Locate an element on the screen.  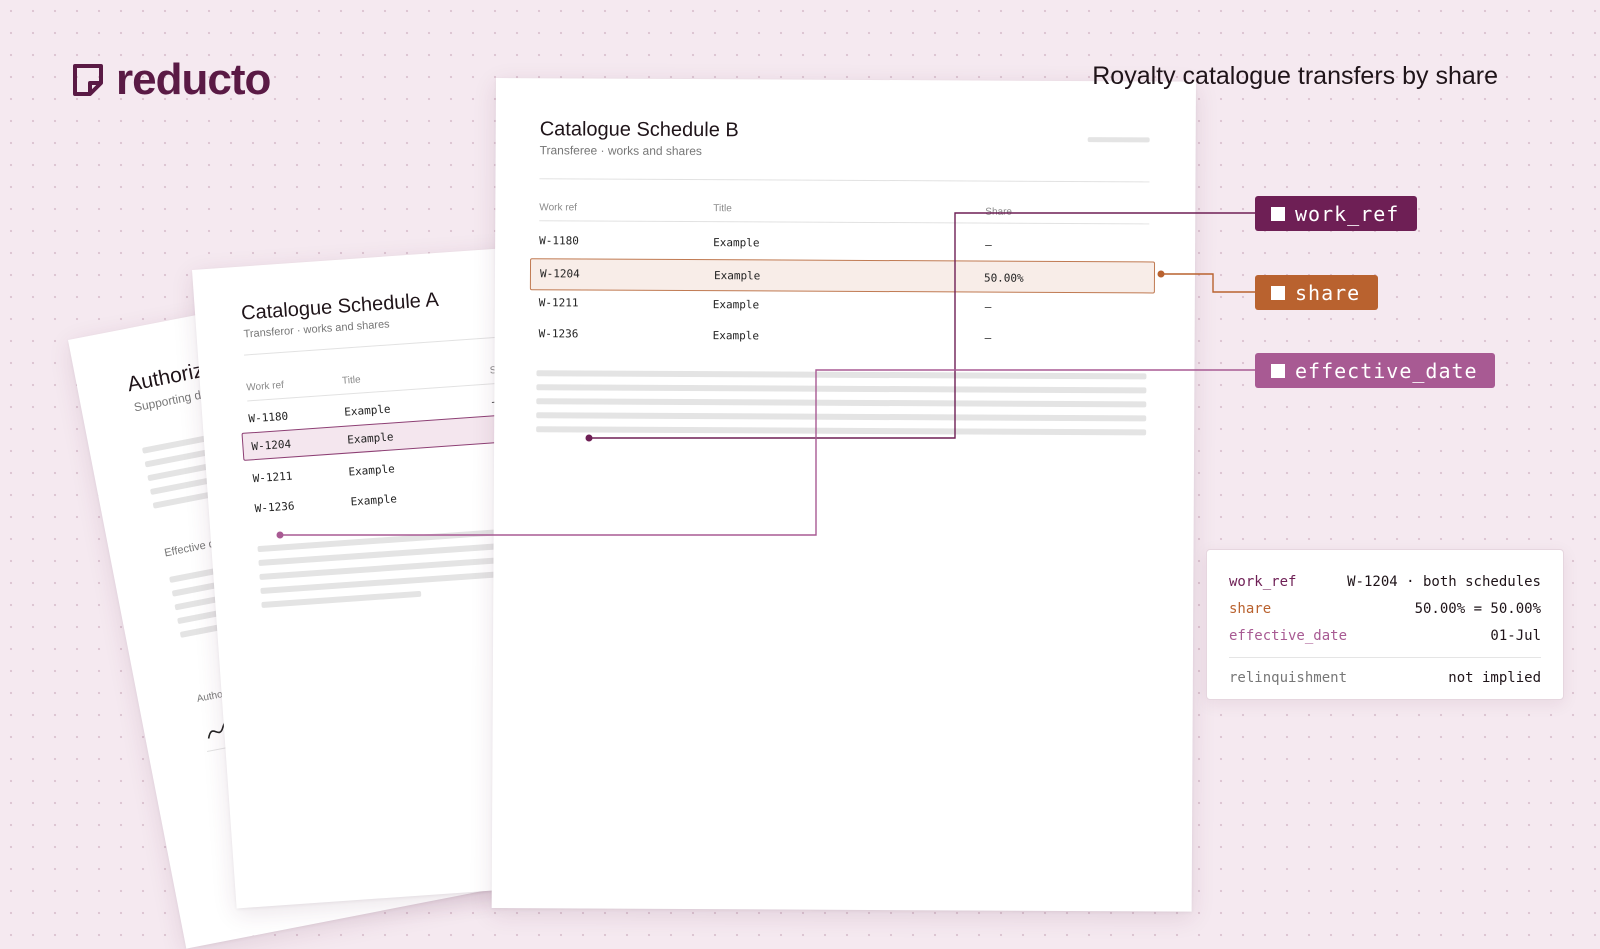
sheet-title: Catalogue Schedule A is located at coordinates (340, 306).